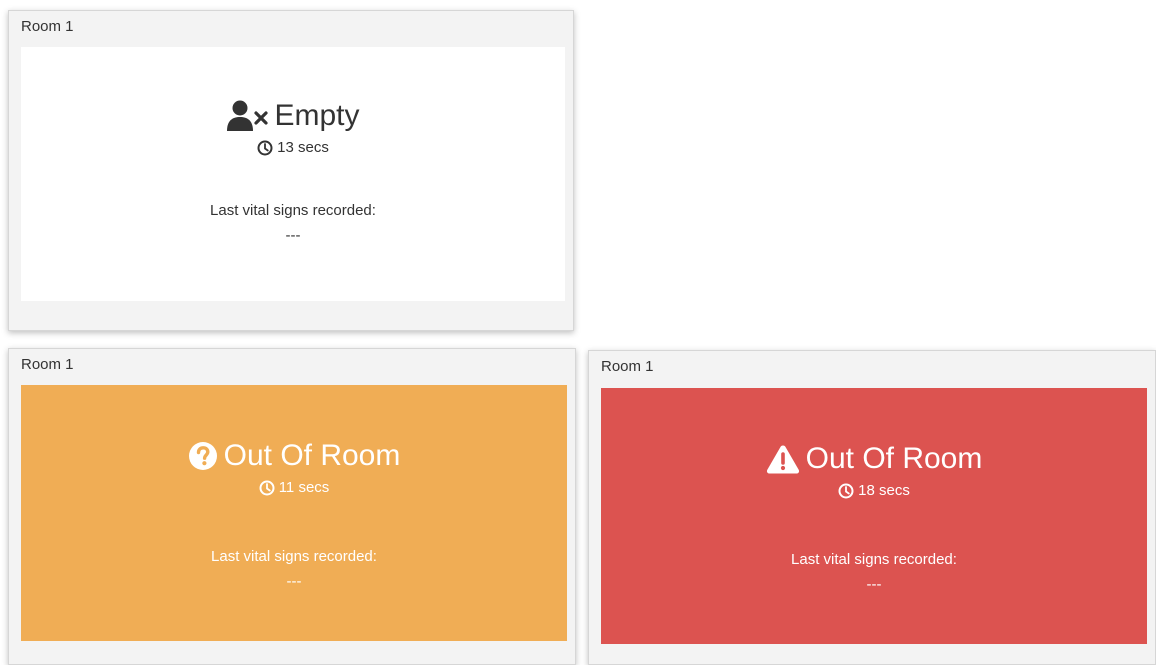  Describe the element at coordinates (884, 490) in the screenshot. I see `elapsed-time: 18 secs` at that location.